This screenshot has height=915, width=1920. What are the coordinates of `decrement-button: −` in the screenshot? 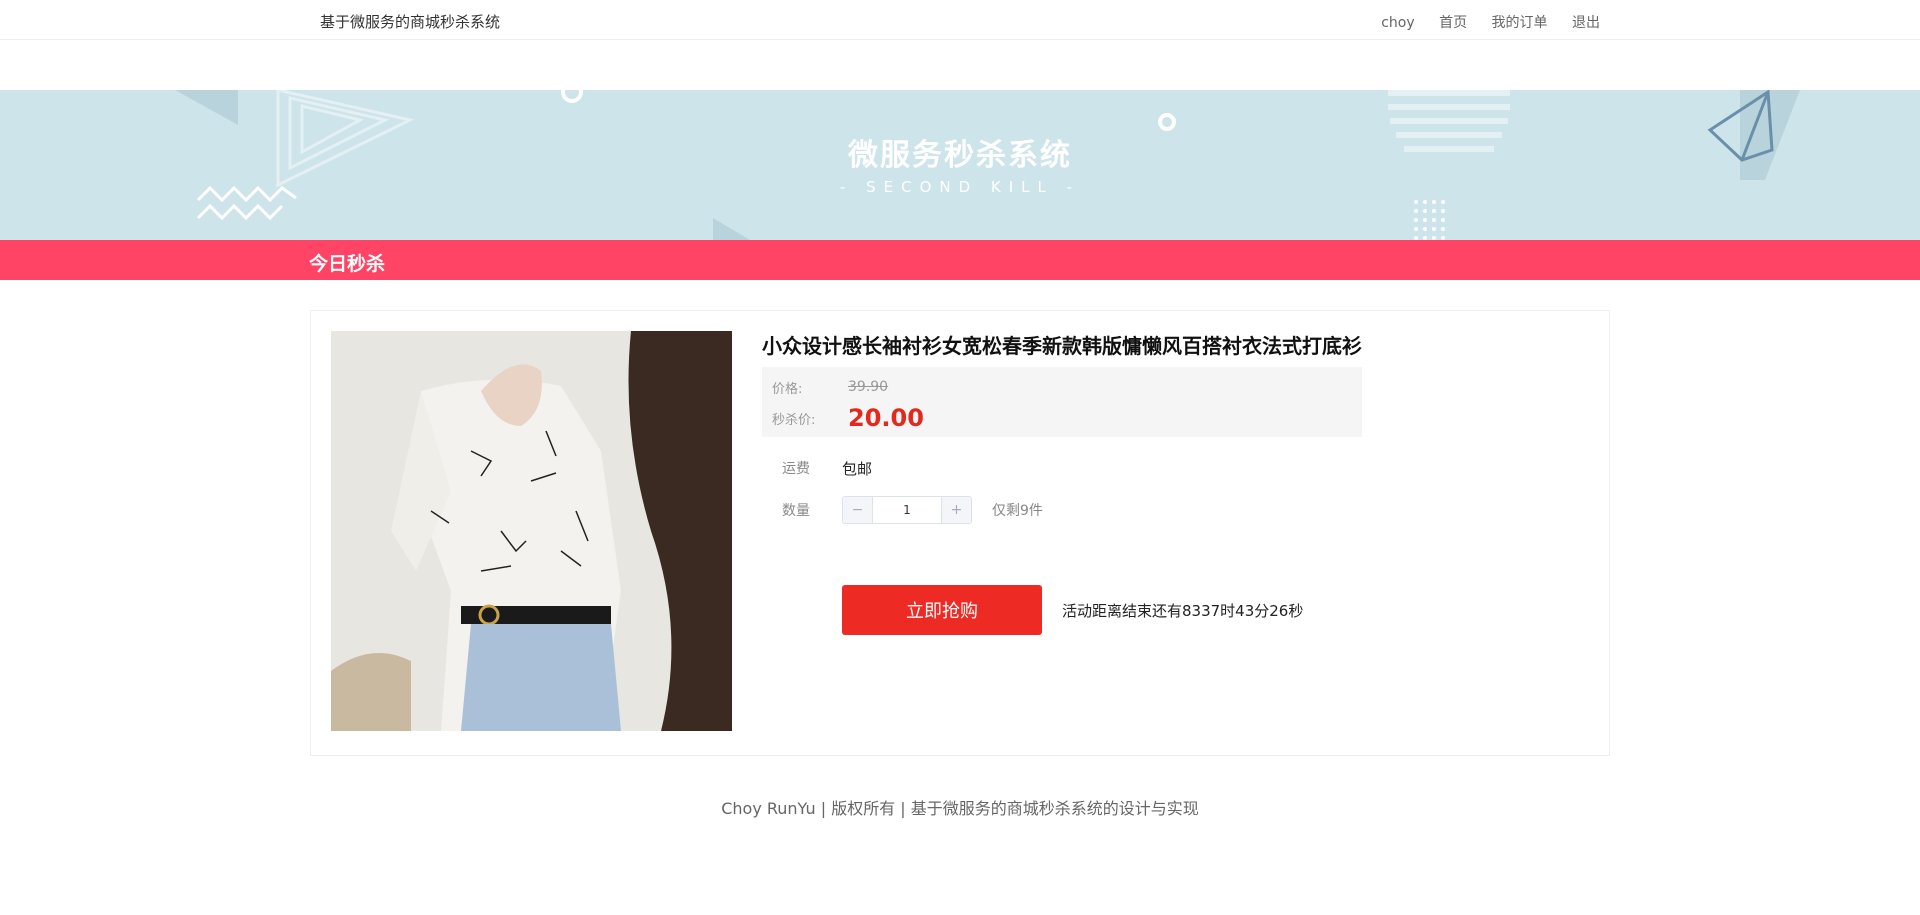 It's located at (857, 510).